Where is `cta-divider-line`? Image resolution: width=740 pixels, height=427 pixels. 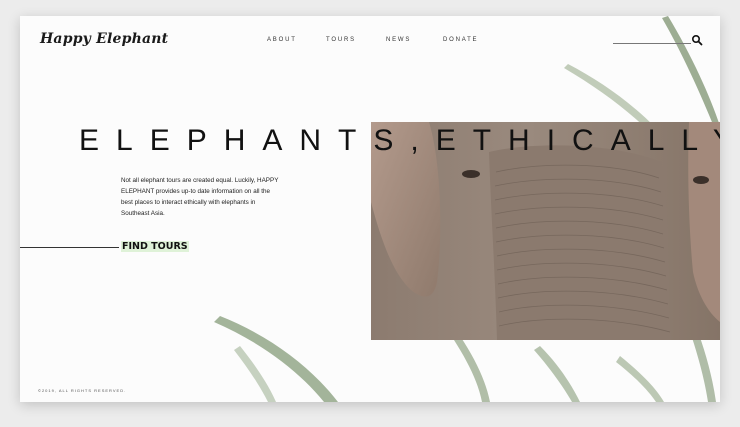 cta-divider-line is located at coordinates (69, 247).